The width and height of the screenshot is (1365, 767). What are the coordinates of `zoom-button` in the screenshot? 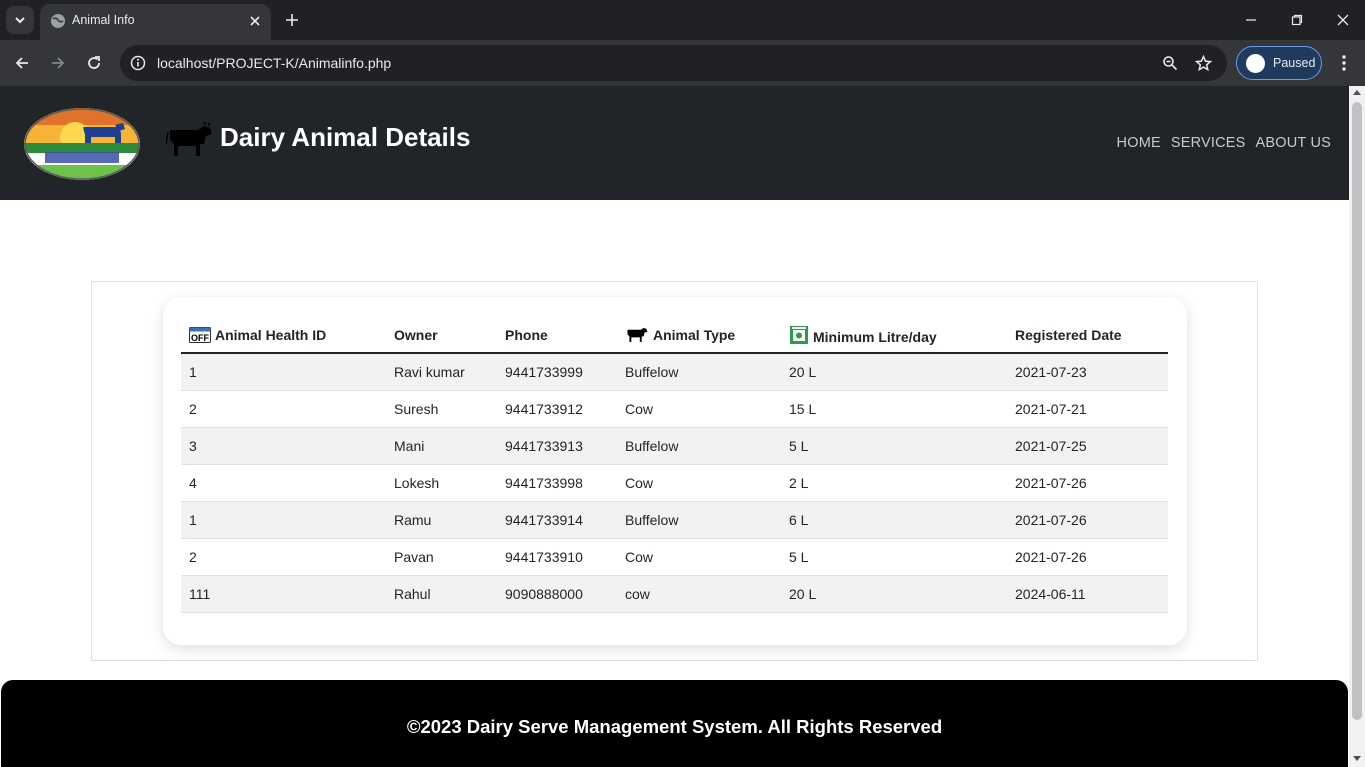 It's located at (1170, 63).